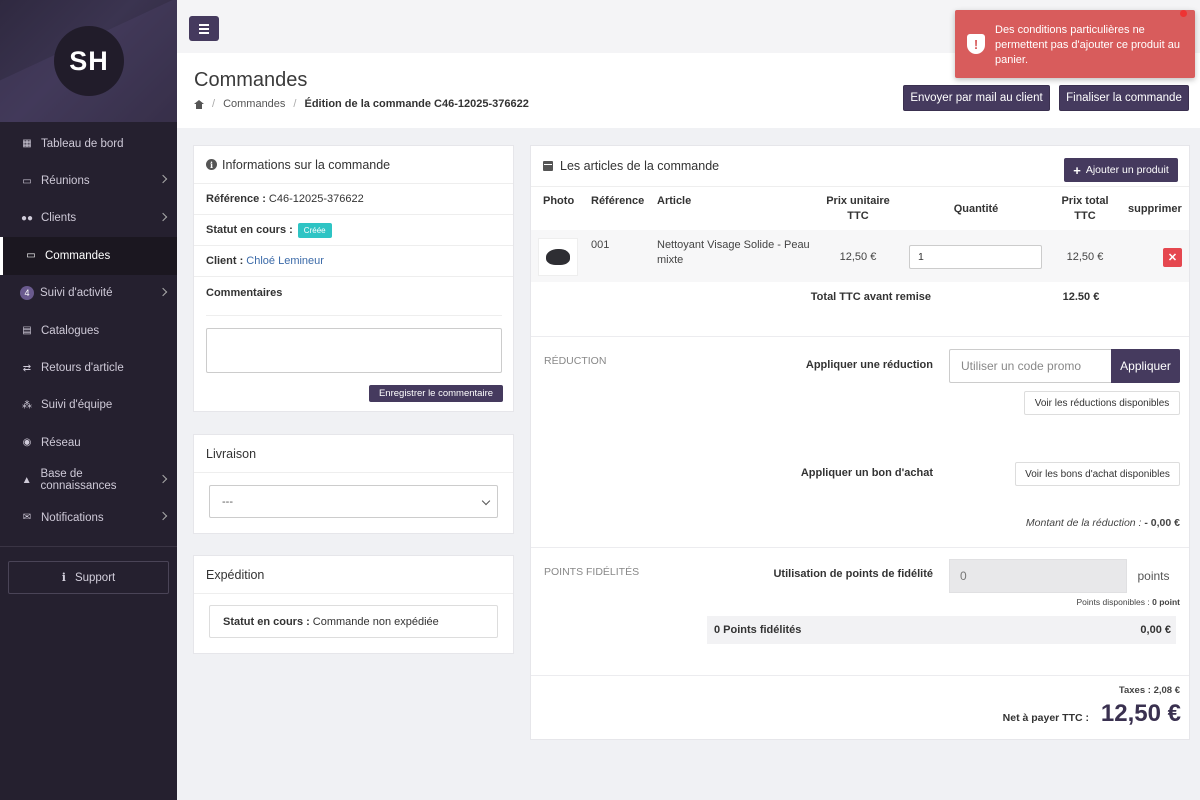 The height and width of the screenshot is (800, 1200). Describe the element at coordinates (254, 104) in the screenshot. I see `breadcrumb-section: Commandes` at that location.